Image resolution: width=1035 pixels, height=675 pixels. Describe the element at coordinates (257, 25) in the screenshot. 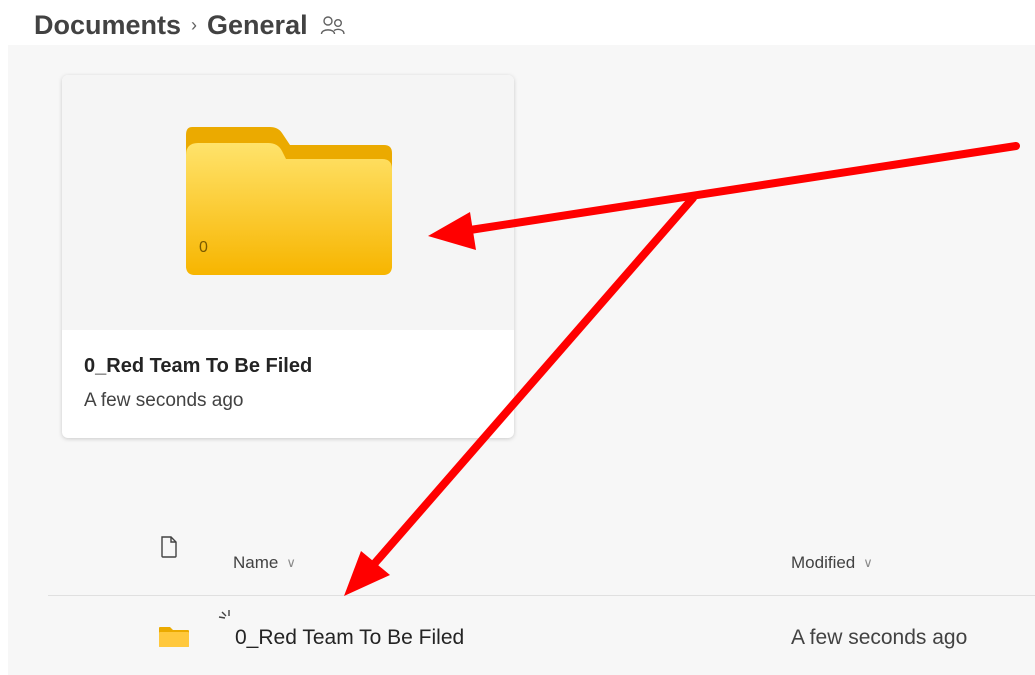

I see `breadcrumb-general: General` at that location.